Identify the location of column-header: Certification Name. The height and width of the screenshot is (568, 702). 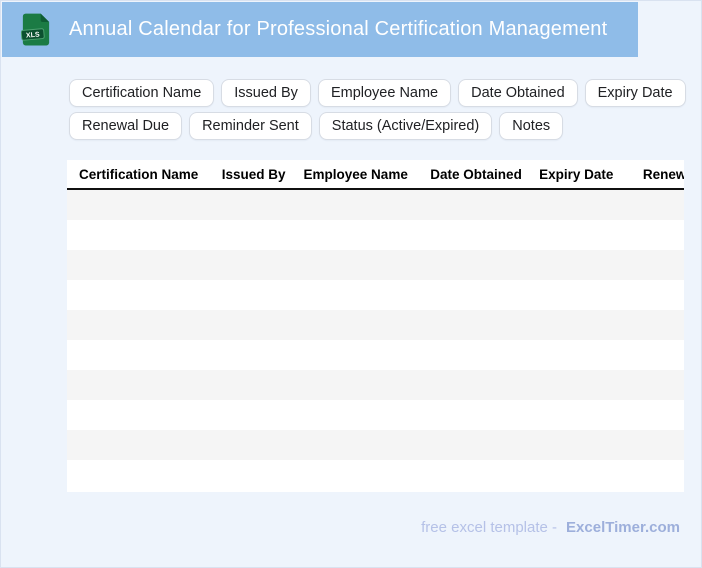
(139, 174).